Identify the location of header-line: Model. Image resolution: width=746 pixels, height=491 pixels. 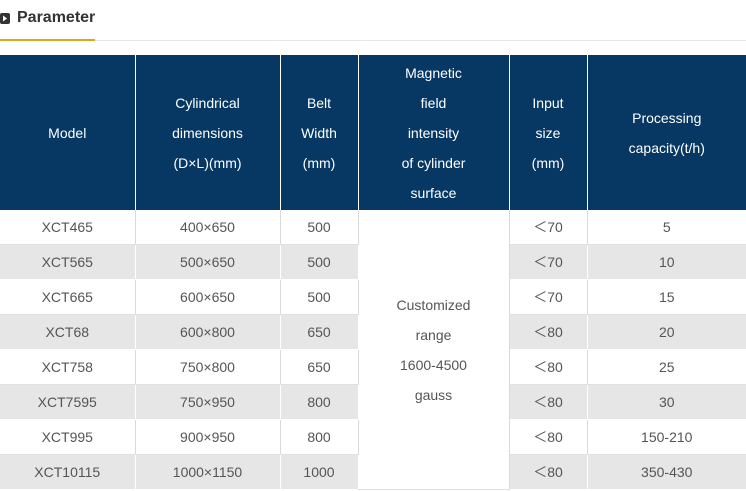
(67, 132).